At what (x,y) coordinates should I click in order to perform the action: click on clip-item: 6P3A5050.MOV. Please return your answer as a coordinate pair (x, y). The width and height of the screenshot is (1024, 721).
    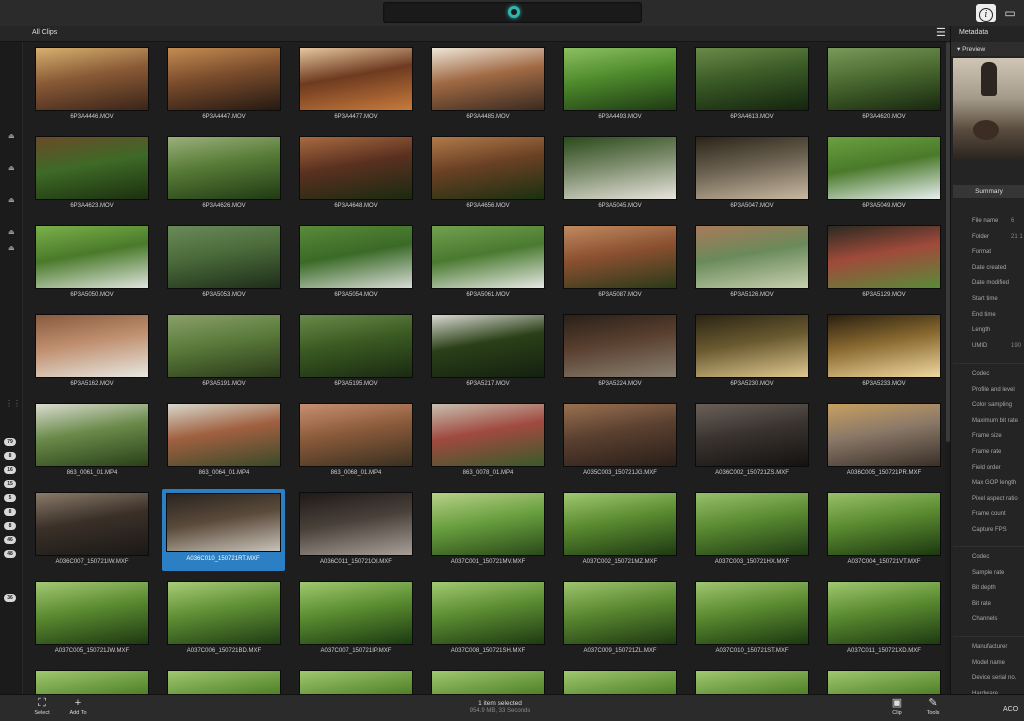
    Looking at the image, I should click on (88, 263).